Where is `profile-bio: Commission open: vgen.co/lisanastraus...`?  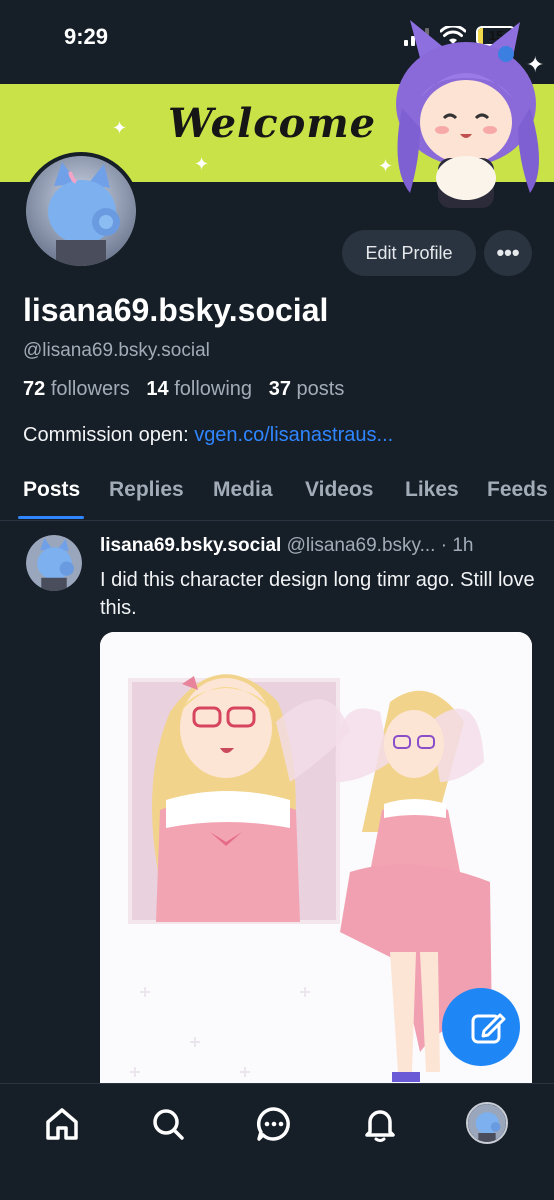
profile-bio: Commission open: vgen.co/lisanastraus... is located at coordinates (208, 435).